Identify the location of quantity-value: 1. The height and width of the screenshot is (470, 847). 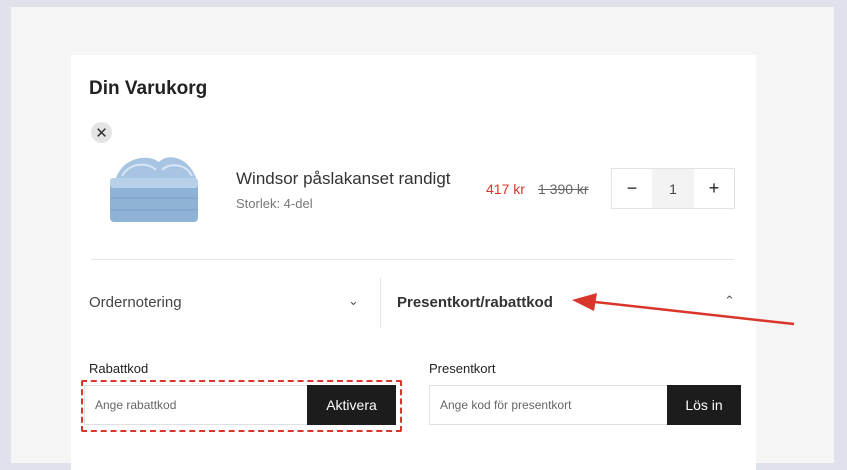
(673, 188).